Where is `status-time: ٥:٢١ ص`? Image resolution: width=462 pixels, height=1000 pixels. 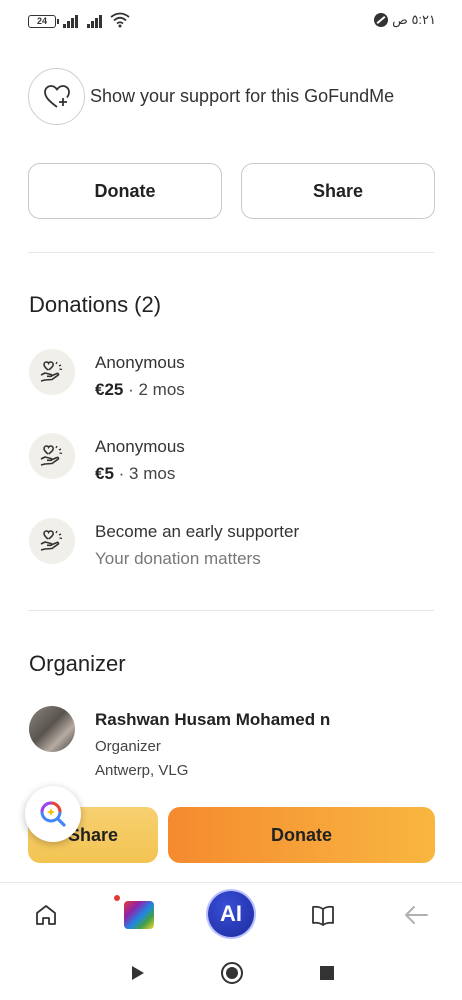
status-time: ٥:٢١ ص is located at coordinates (414, 19).